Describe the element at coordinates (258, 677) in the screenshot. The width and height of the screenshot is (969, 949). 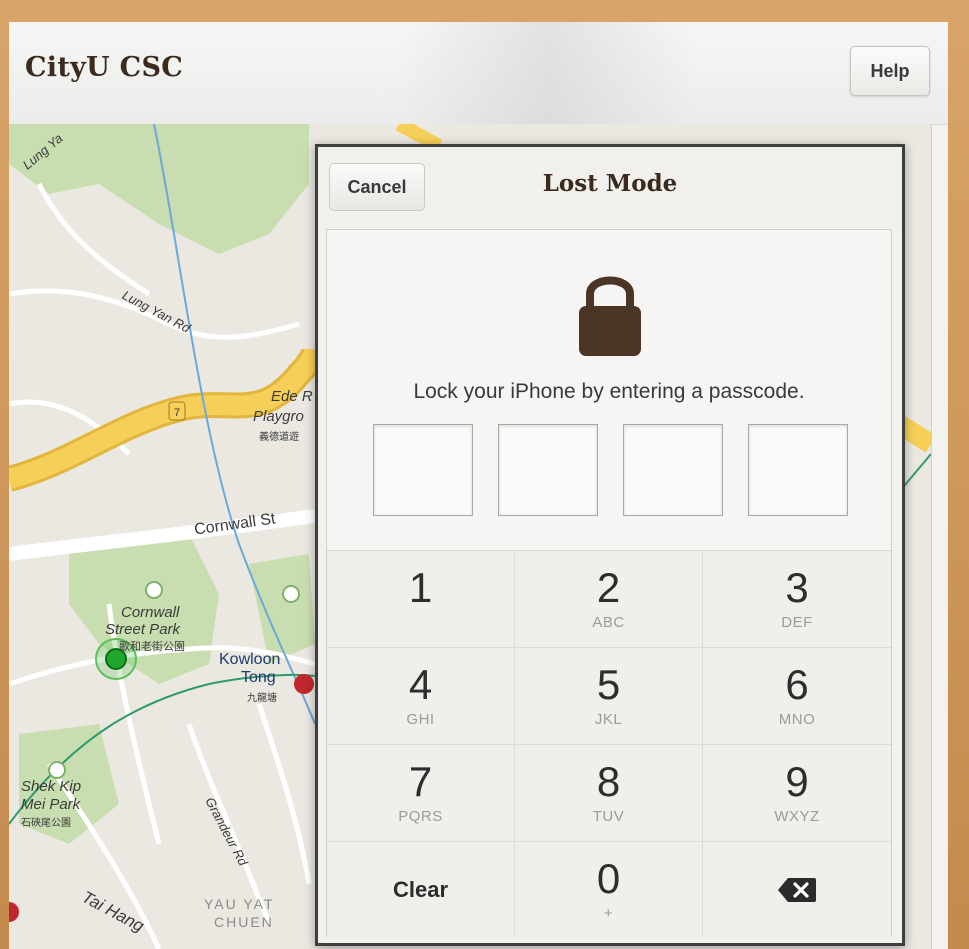
I see `map-label: Tong` at that location.